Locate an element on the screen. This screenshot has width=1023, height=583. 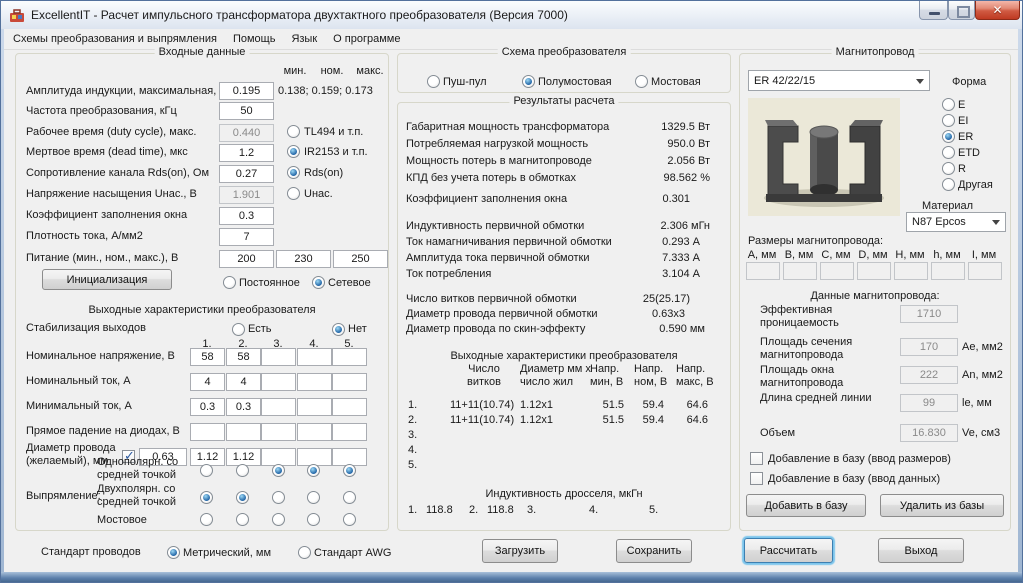
exit-button: Выход is located at coordinates (921, 550).